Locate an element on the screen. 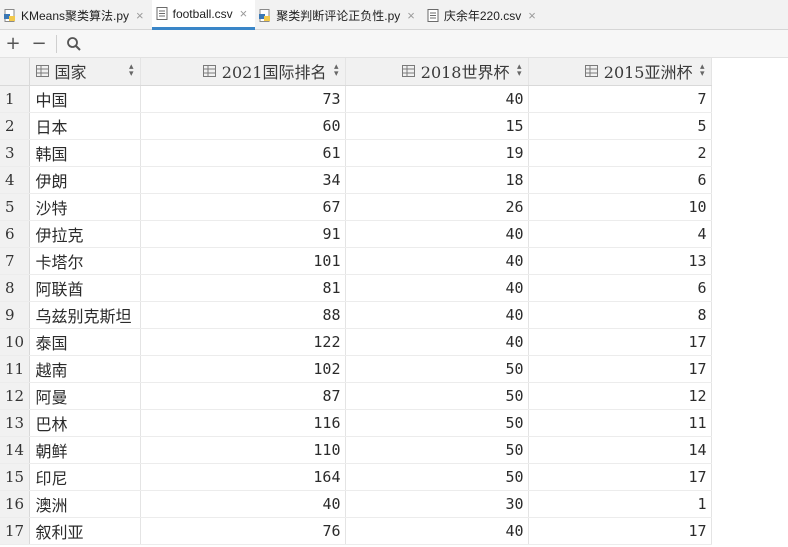 This screenshot has height=547, width=788. table-cell: 1 is located at coordinates (620, 504).